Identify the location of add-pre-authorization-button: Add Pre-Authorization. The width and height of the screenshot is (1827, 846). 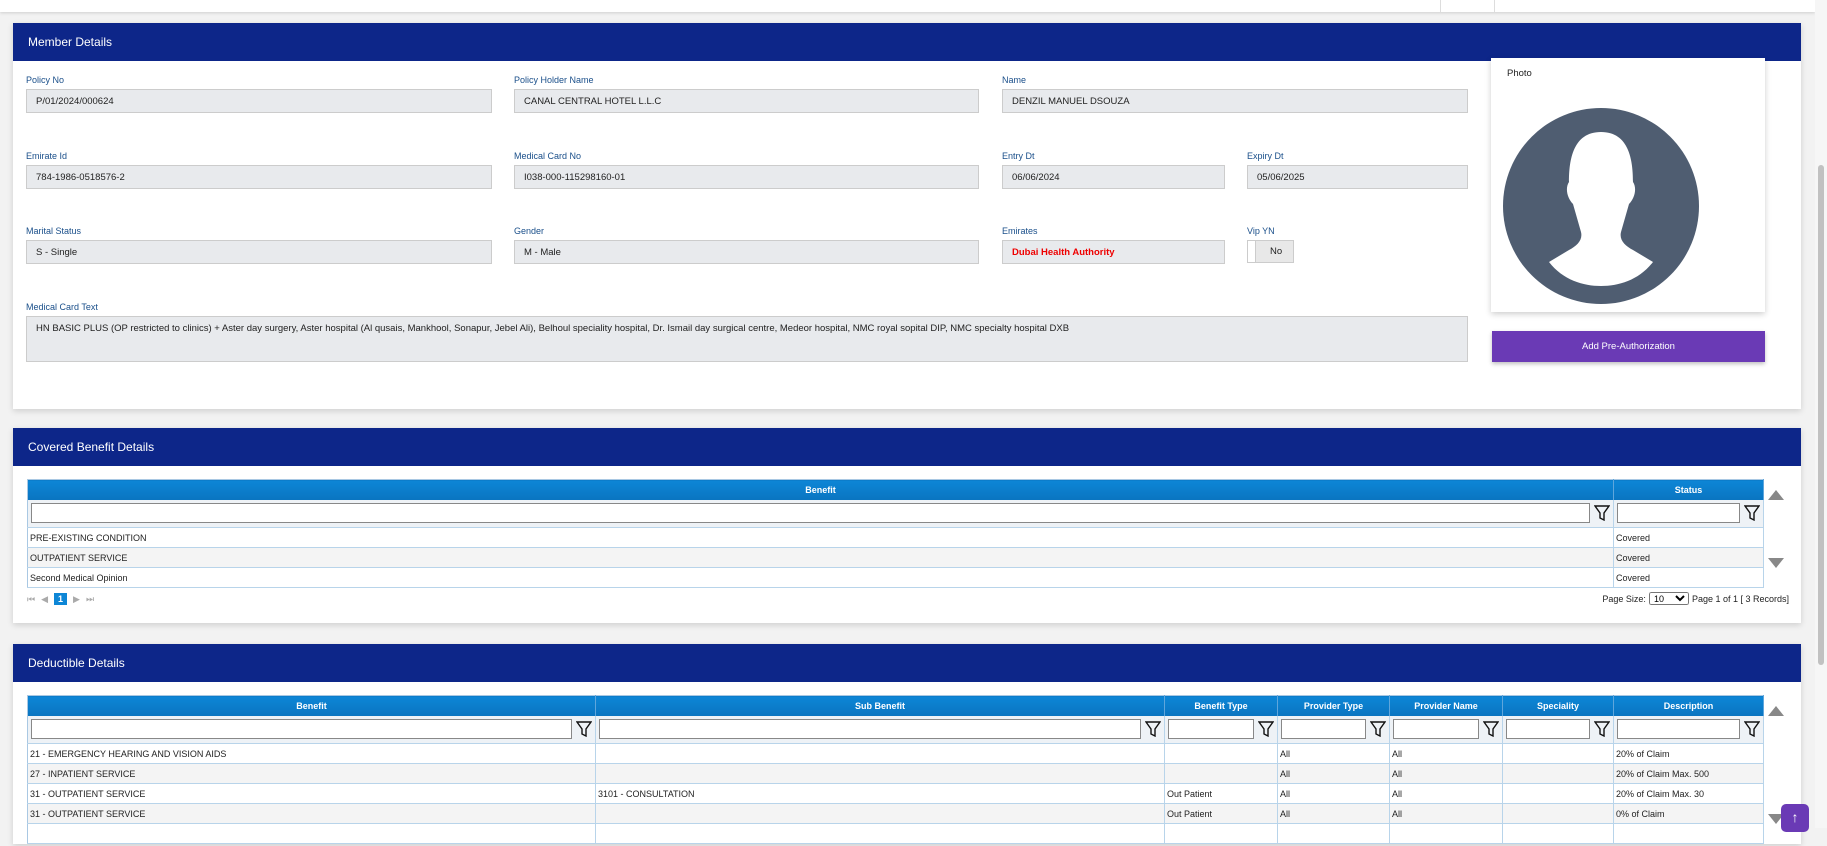
(1628, 346).